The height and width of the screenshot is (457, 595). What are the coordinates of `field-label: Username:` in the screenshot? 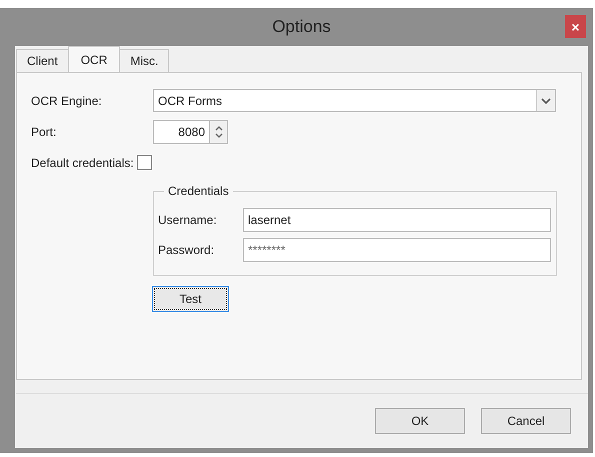 It's located at (188, 220).